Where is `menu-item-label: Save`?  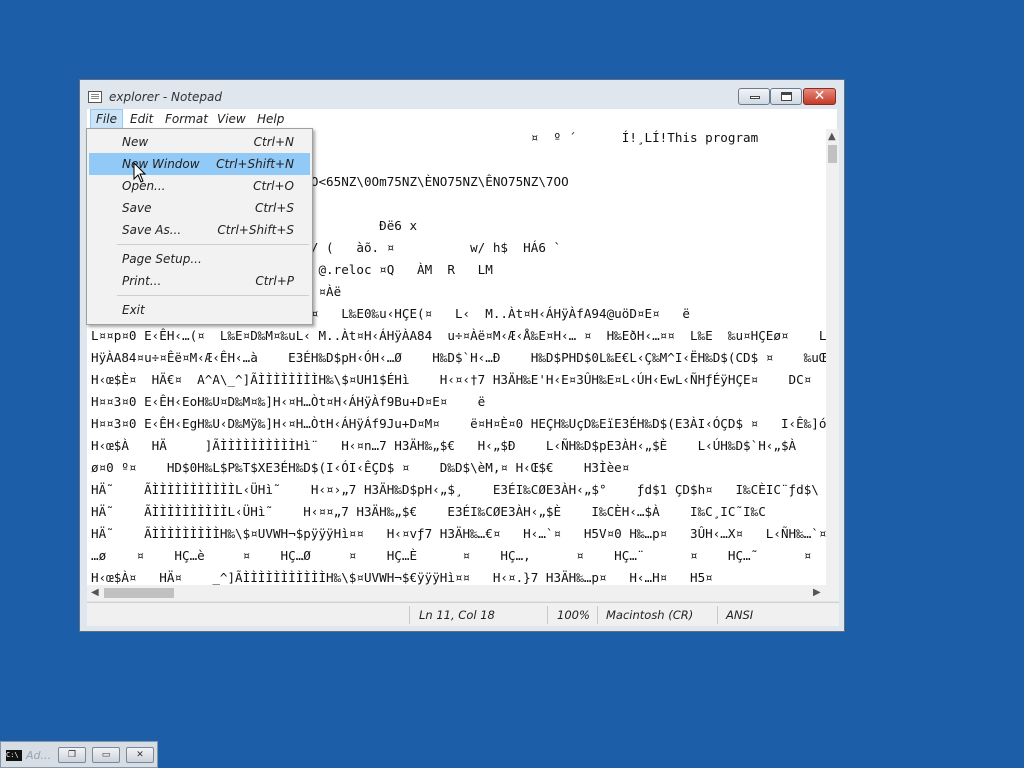 menu-item-label: Save is located at coordinates (137, 208).